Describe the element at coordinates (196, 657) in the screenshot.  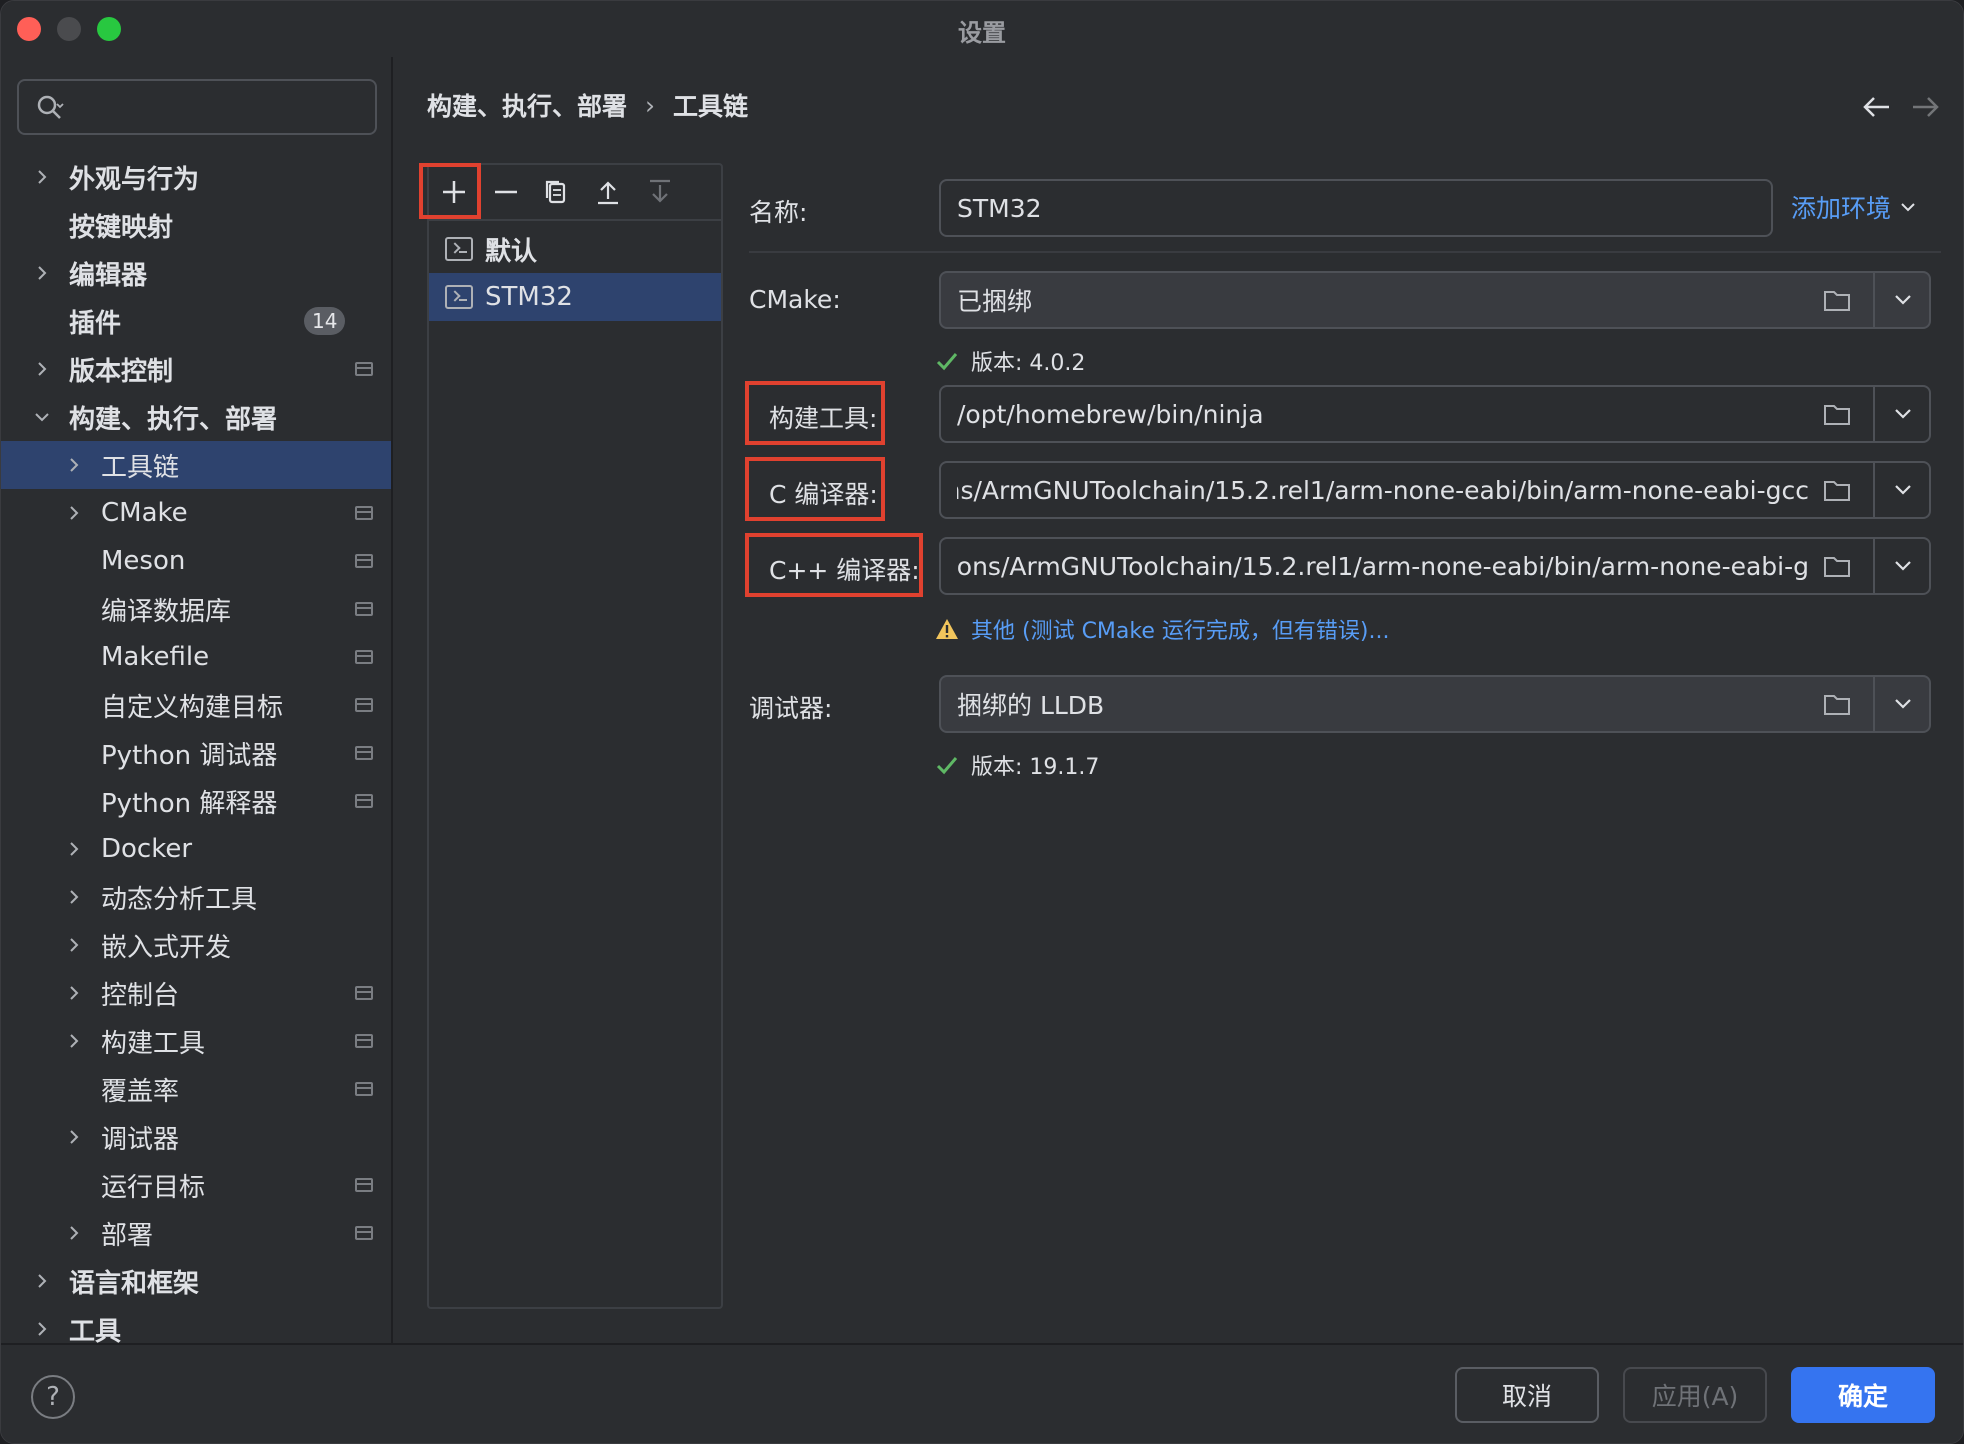
I see `sidebar-item: Makefile` at that location.